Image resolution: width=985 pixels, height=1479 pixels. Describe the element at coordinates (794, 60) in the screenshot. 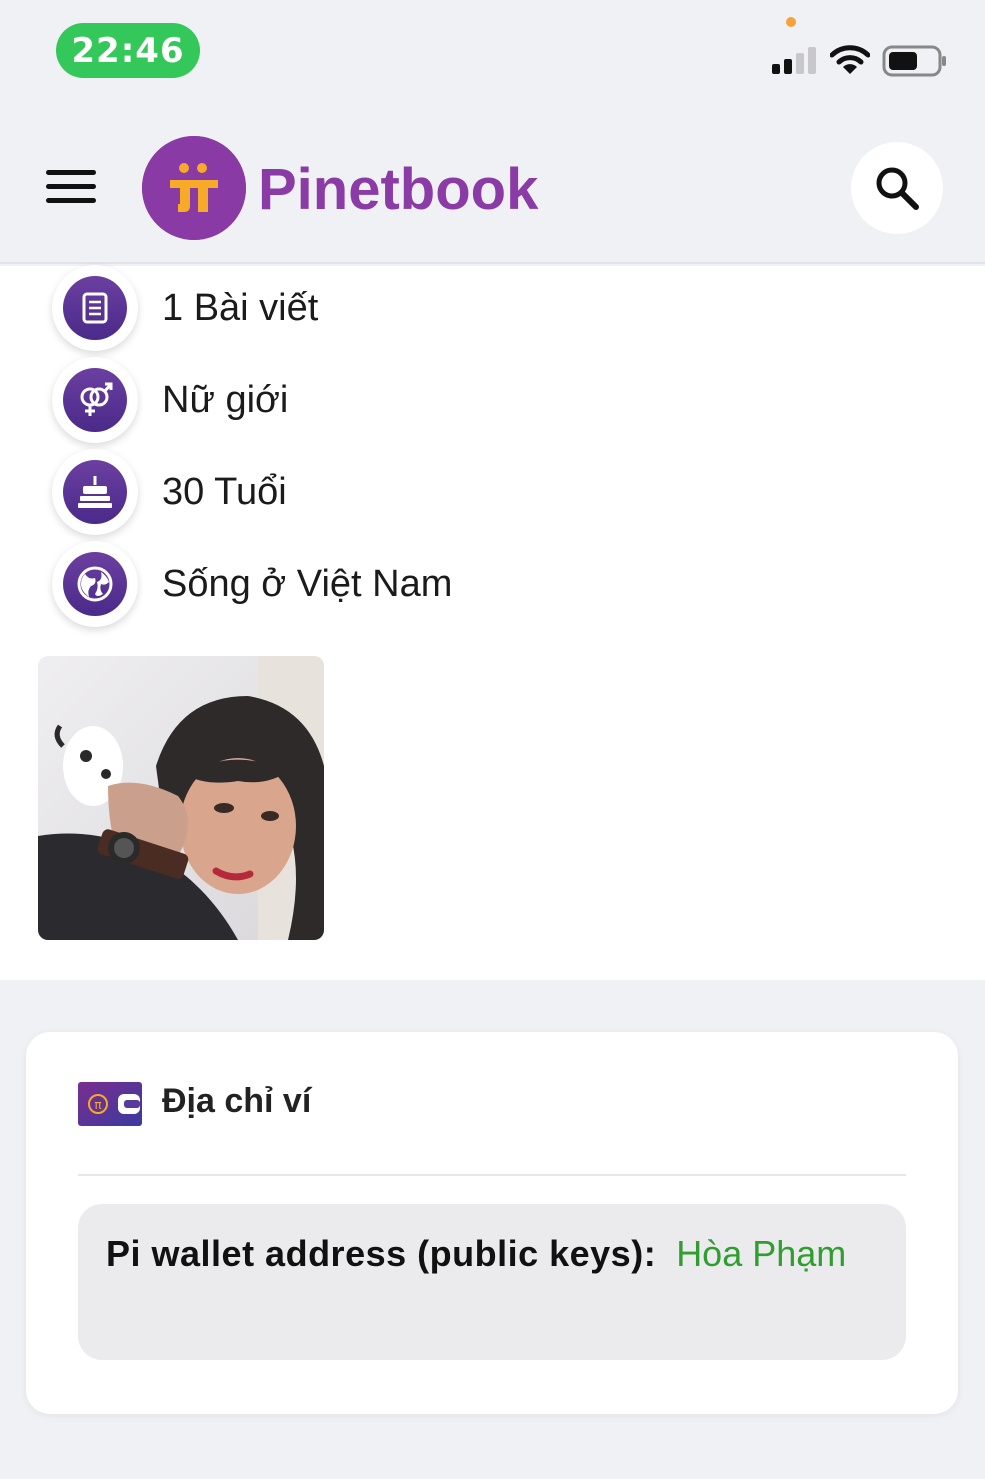

I see `cellular-signal-icon` at that location.